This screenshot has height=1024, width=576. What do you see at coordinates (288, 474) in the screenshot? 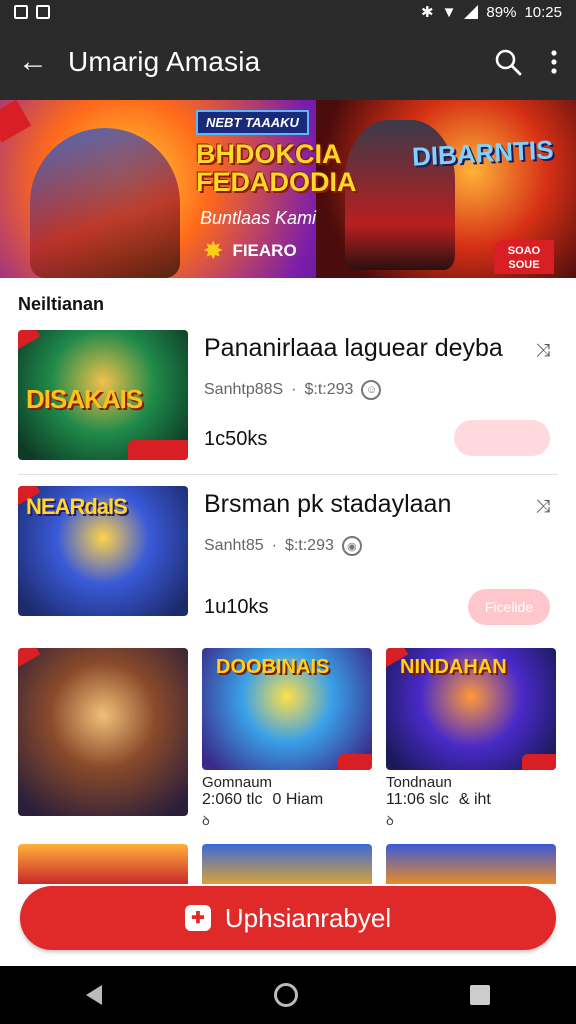
I see `divider` at bounding box center [288, 474].